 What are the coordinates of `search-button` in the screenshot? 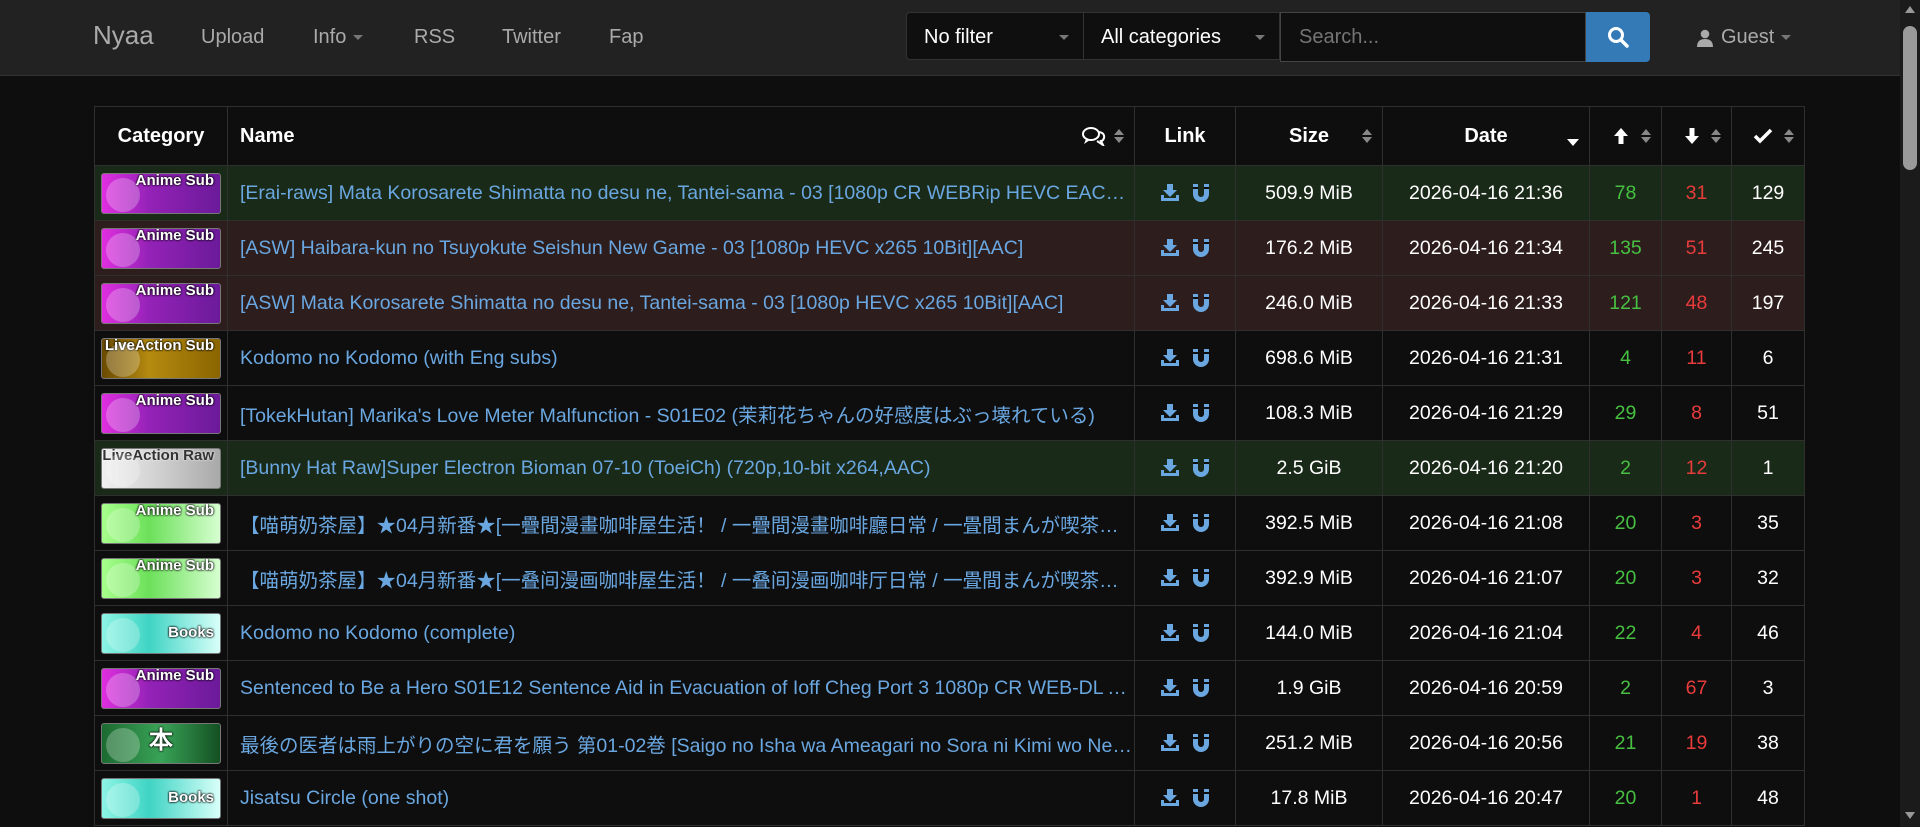 It's located at (1618, 37).